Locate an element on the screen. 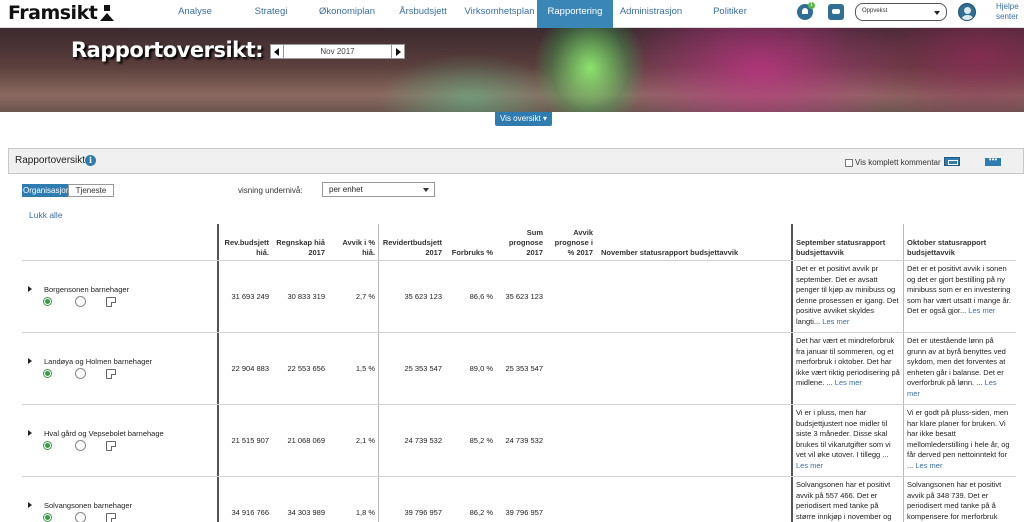 The height and width of the screenshot is (522, 1024). close-all-link: Lukk alle is located at coordinates (46, 215).